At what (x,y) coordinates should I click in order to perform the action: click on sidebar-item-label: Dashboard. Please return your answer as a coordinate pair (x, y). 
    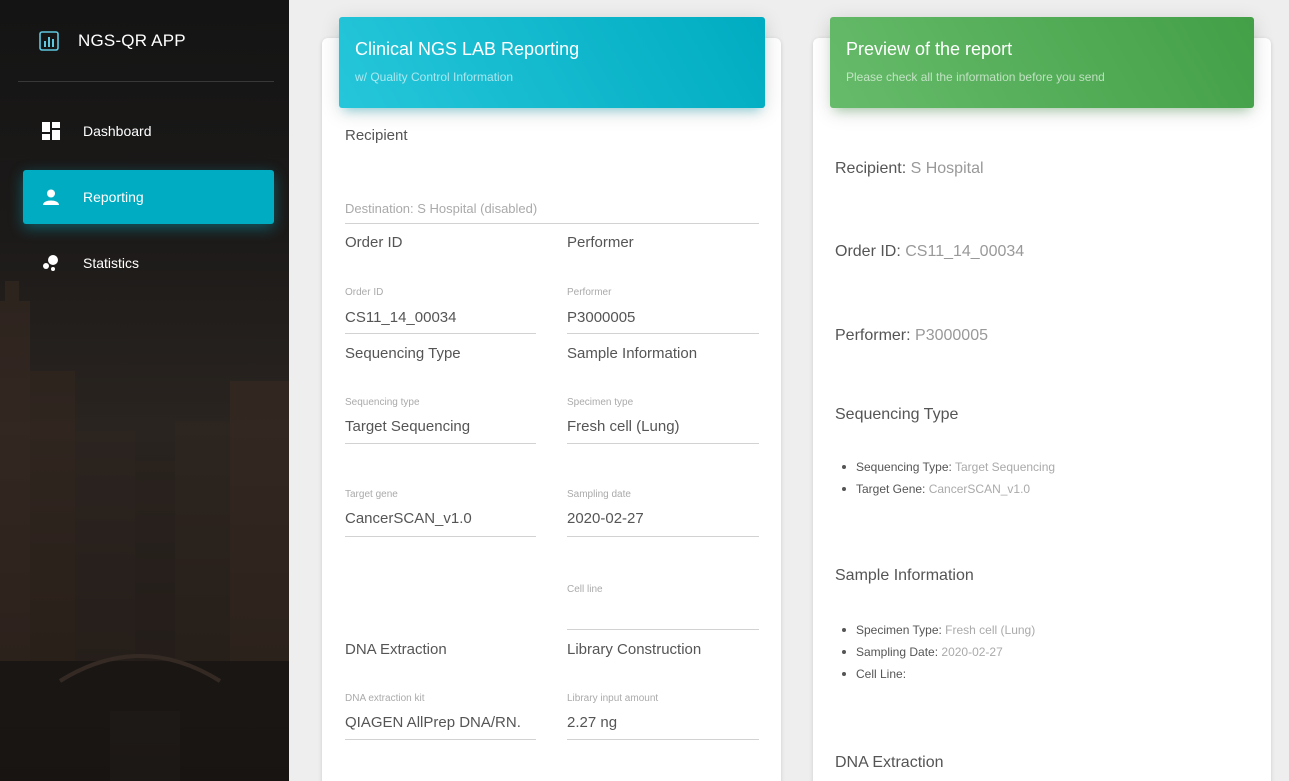
    Looking at the image, I should click on (117, 131).